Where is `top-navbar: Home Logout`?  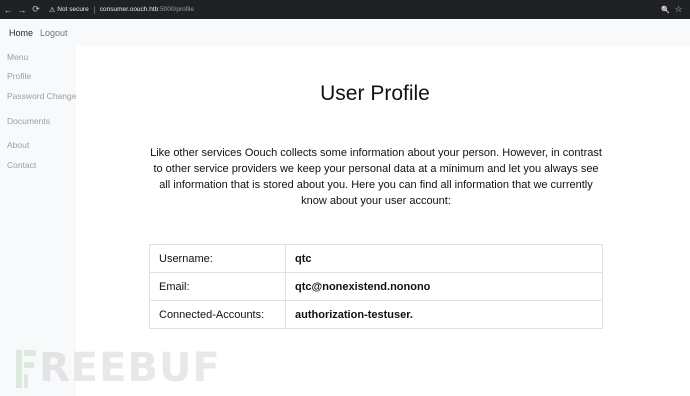 top-navbar: Home Logout is located at coordinates (345, 32).